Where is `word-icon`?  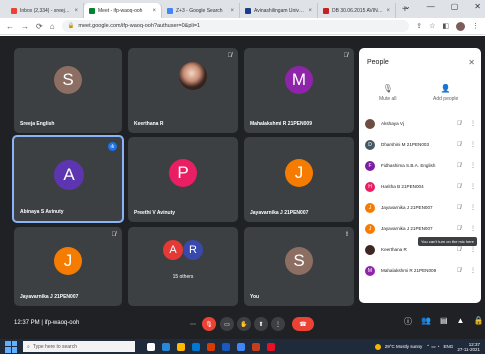 word-icon is located at coordinates (226, 346).